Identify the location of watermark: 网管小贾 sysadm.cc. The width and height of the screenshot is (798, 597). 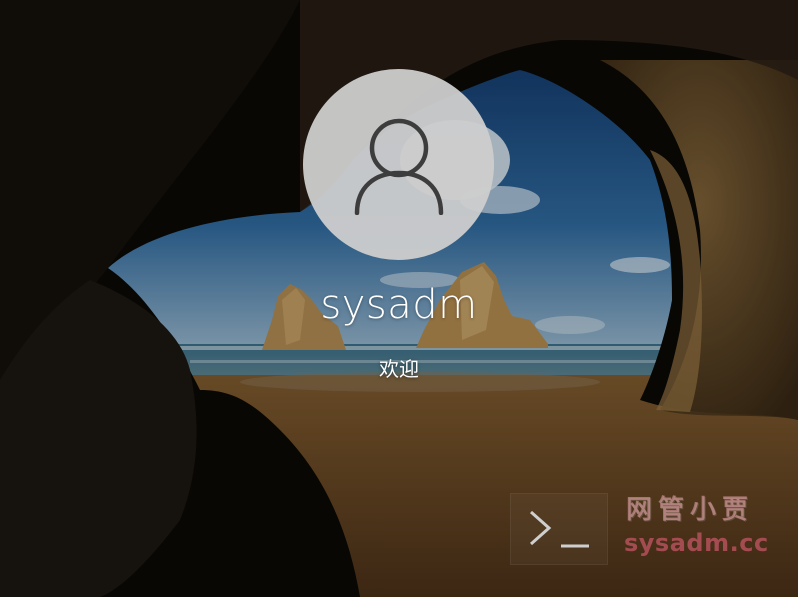
(699, 530).